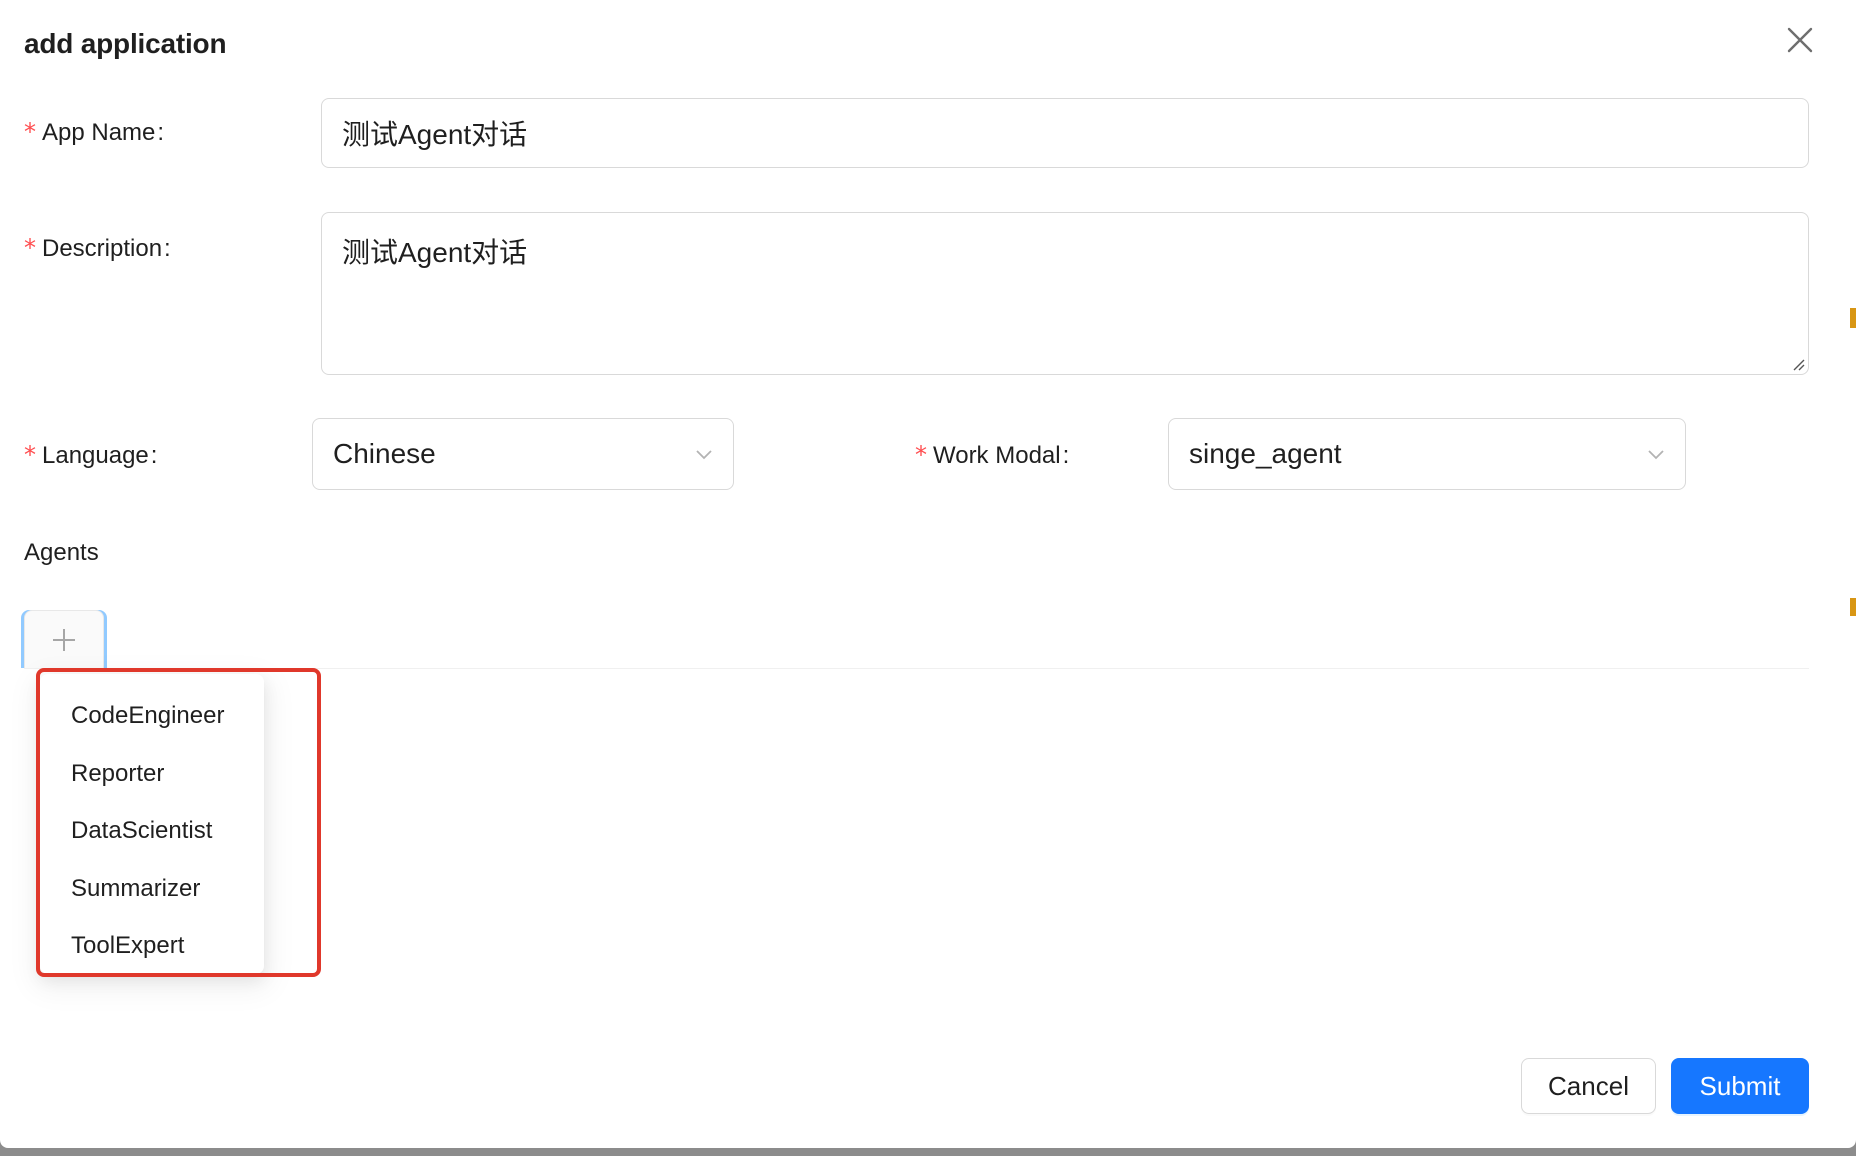  I want to click on language-selected-value: Chinese, so click(384, 453).